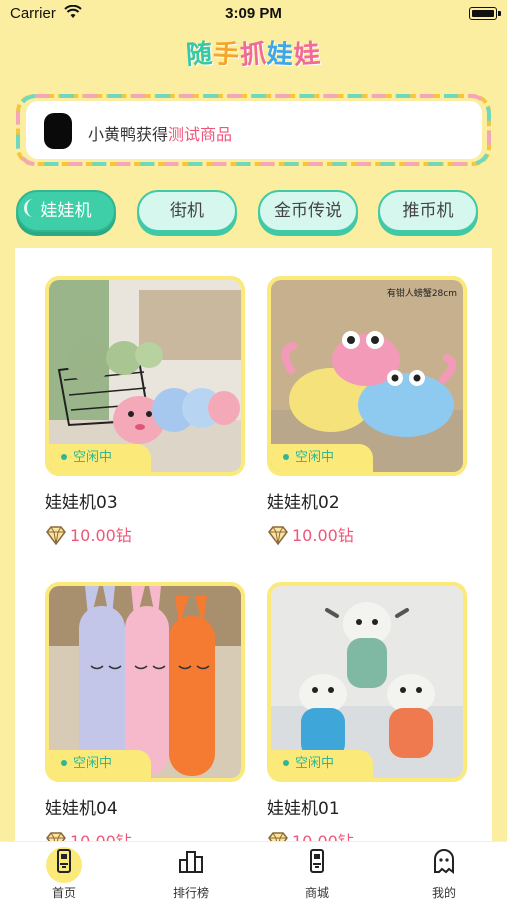 This screenshot has height=900, width=507. What do you see at coordinates (443, 893) in the screenshot?
I see `tabbar-label: 我的` at bounding box center [443, 893].